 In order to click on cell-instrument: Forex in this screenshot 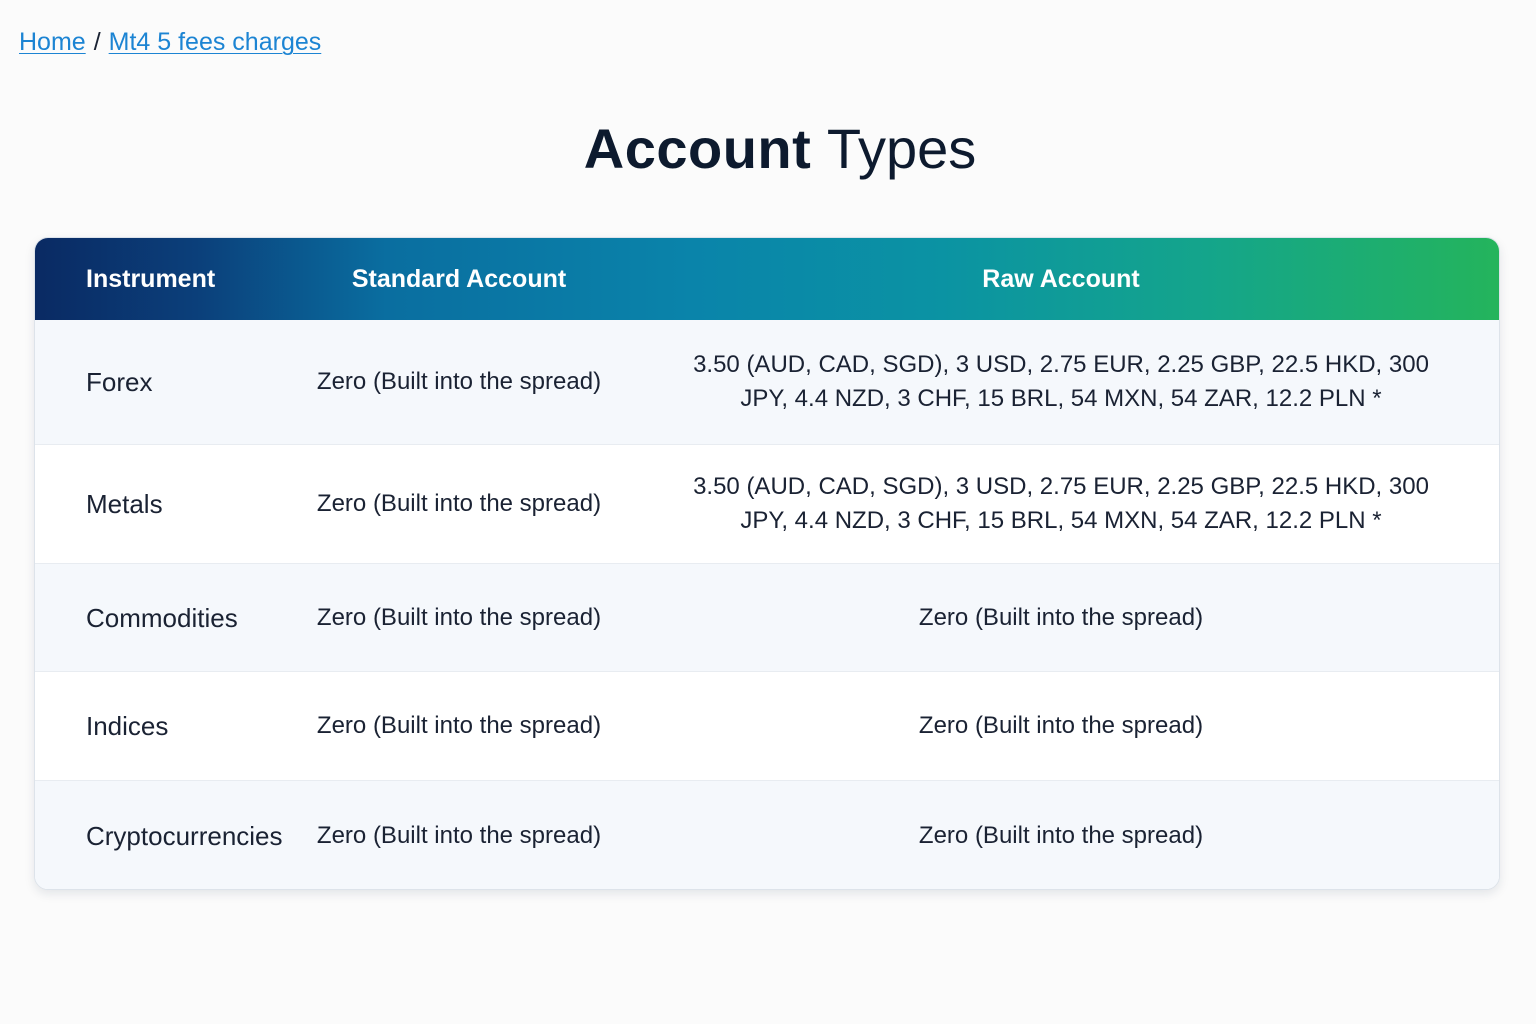, I will do `click(119, 382)`.